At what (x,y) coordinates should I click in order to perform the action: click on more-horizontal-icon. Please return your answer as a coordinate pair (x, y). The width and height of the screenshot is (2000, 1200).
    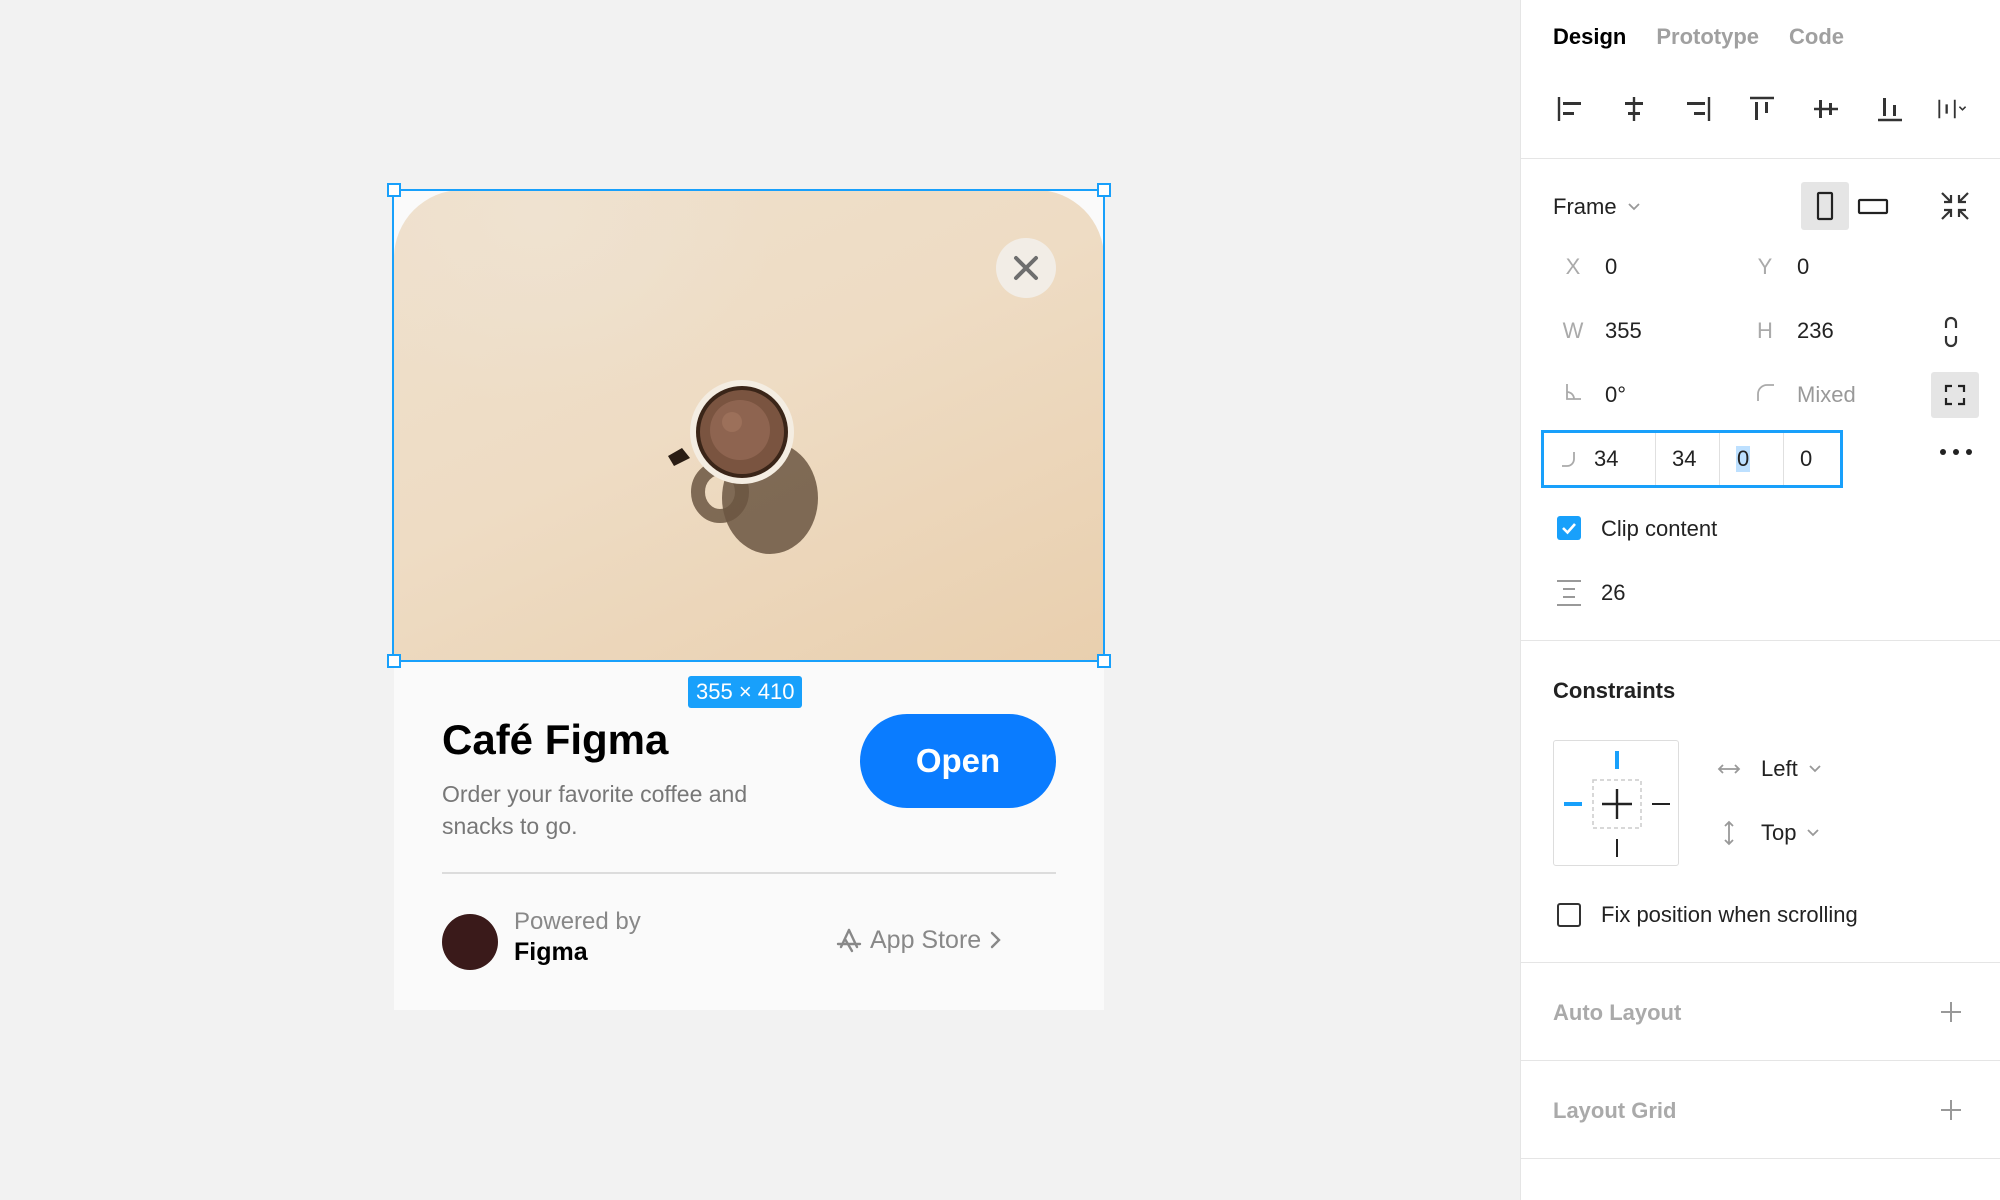
    Looking at the image, I should click on (1956, 452).